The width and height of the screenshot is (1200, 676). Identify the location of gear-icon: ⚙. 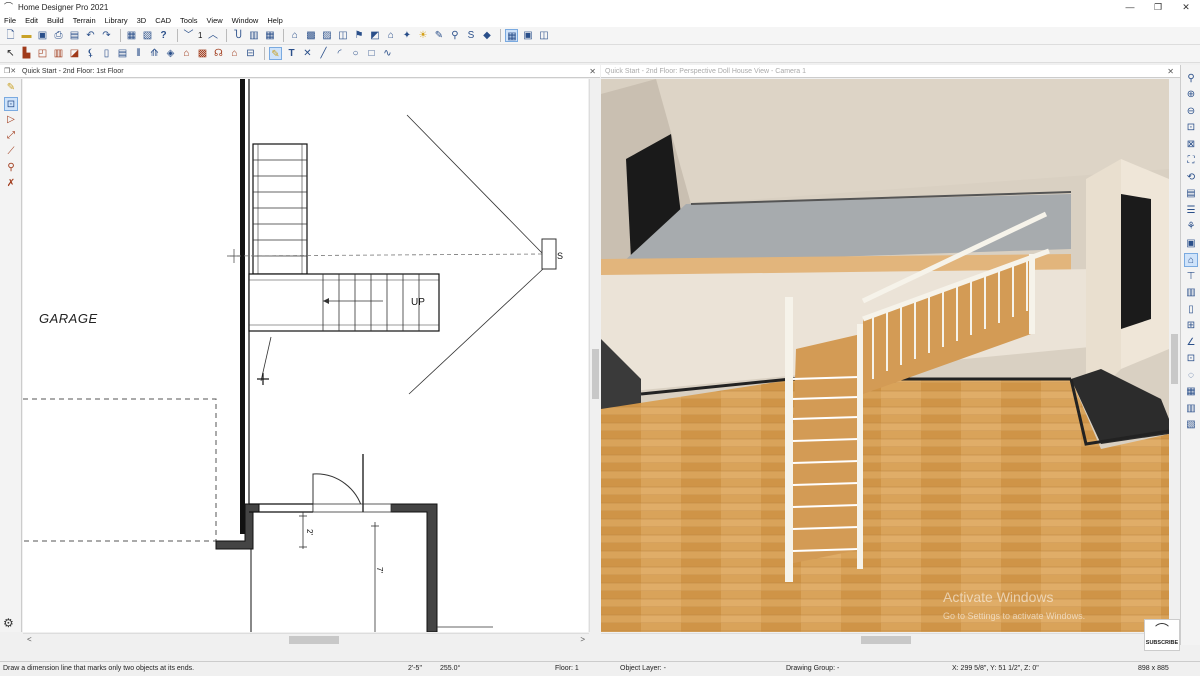
(8, 623).